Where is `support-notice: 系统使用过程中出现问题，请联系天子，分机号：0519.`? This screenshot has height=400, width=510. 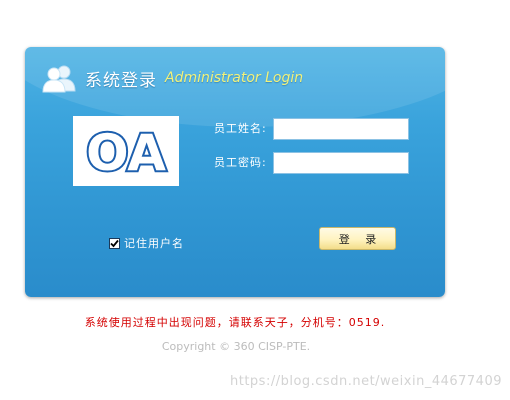 support-notice: 系统使用过程中出现问题，请联系天子，分机号：0519. is located at coordinates (235, 322).